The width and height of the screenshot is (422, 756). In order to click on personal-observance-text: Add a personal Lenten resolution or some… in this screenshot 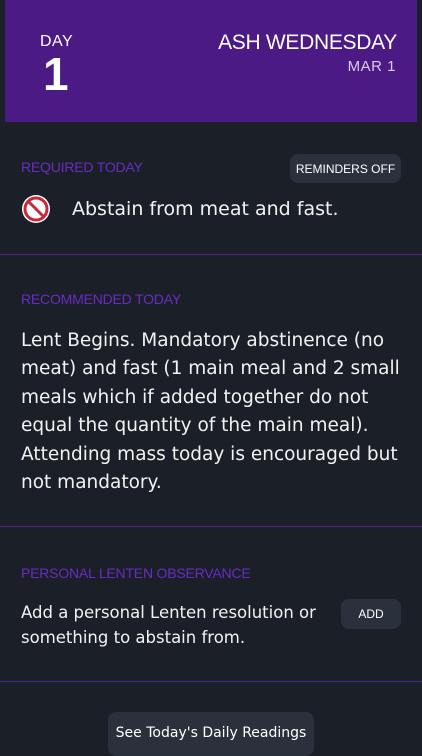, I will do `click(168, 625)`.